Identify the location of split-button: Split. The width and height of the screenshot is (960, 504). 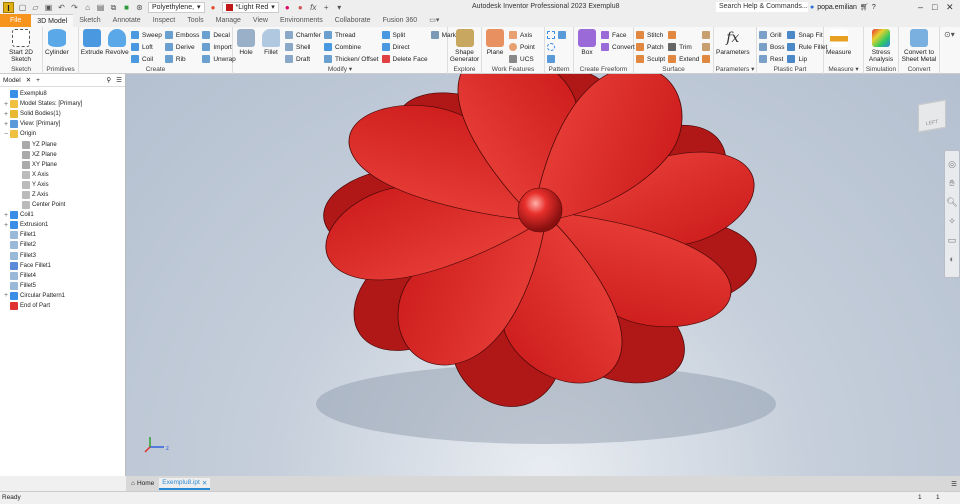
(404, 35).